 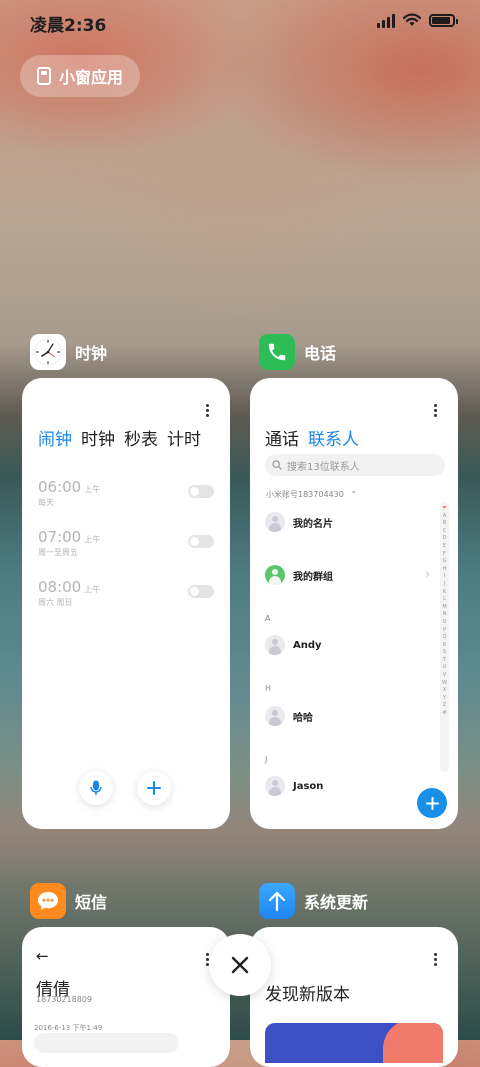 I want to click on account-selector: 小米账号183704430 ⌃, so click(x=311, y=494).